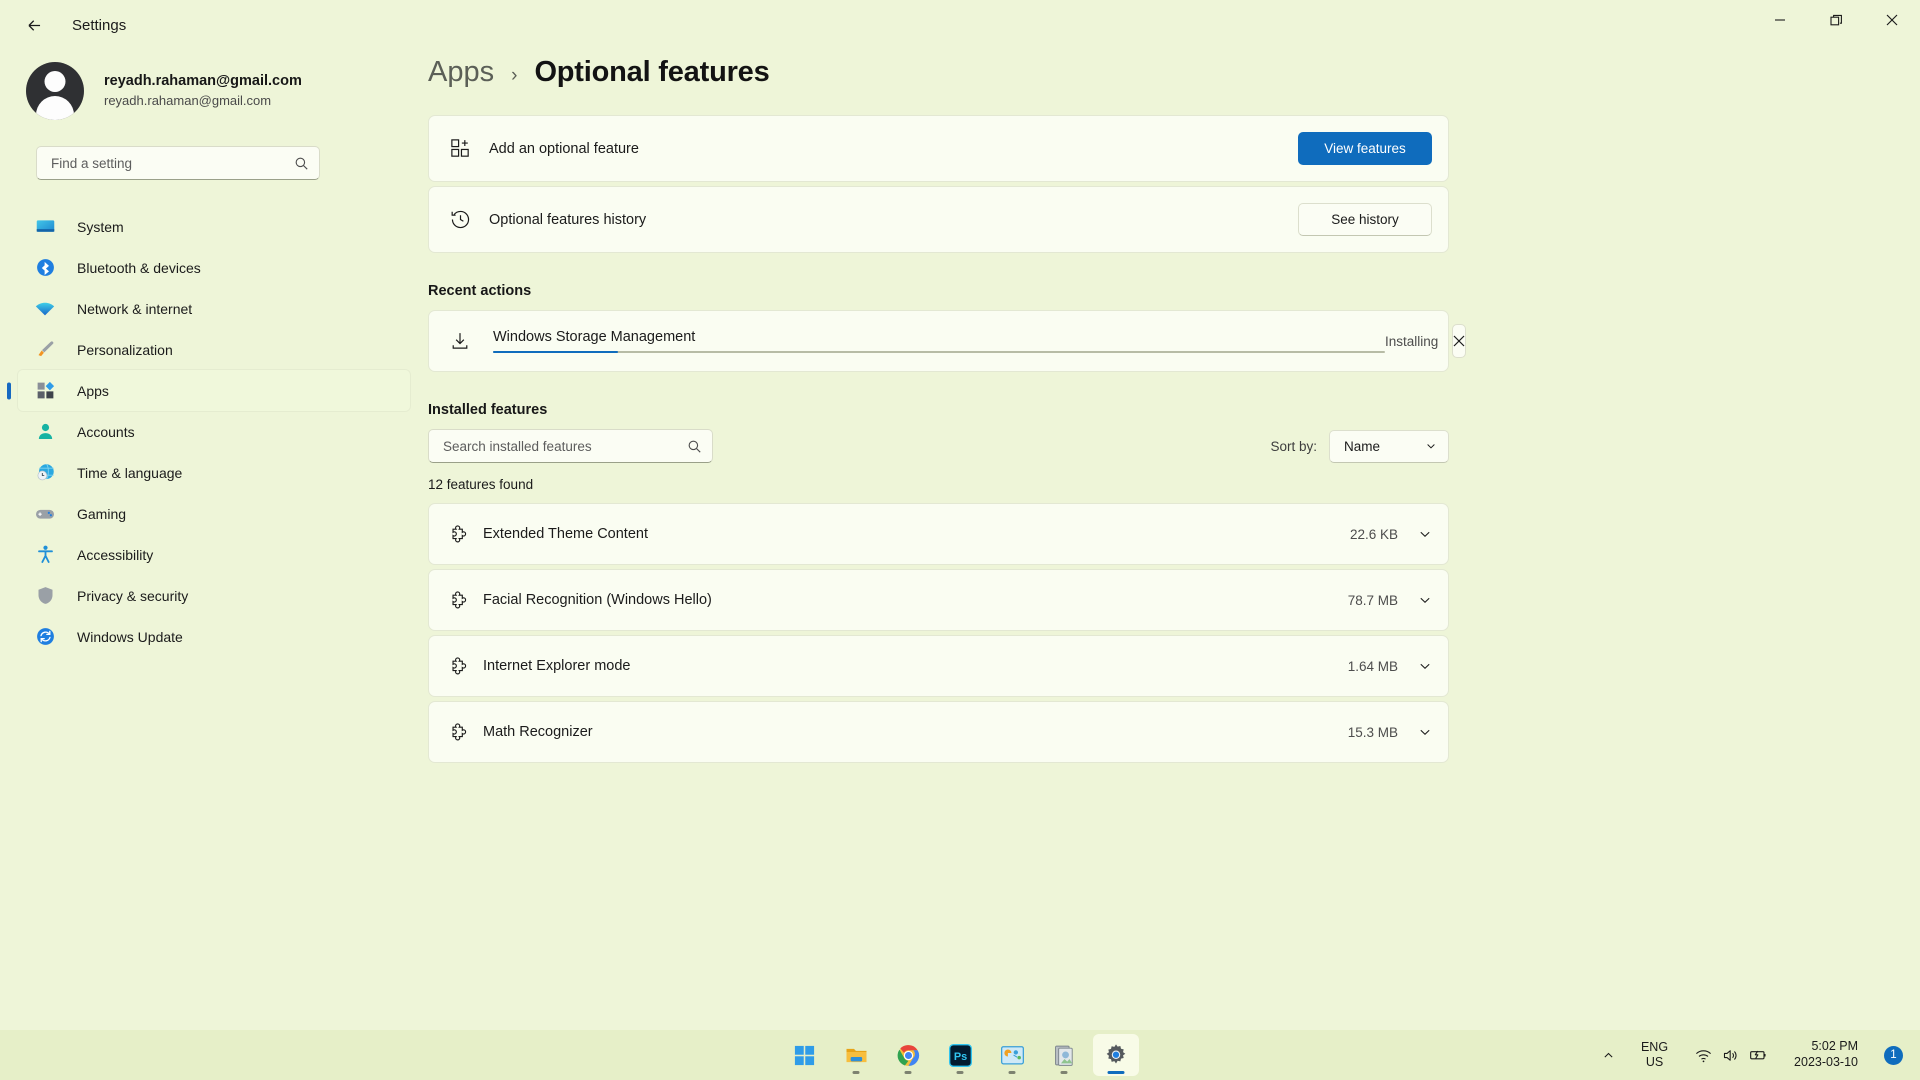 Image resolution: width=1920 pixels, height=1080 pixels. Describe the element at coordinates (652, 72) in the screenshot. I see `page-title: Optional features` at that location.